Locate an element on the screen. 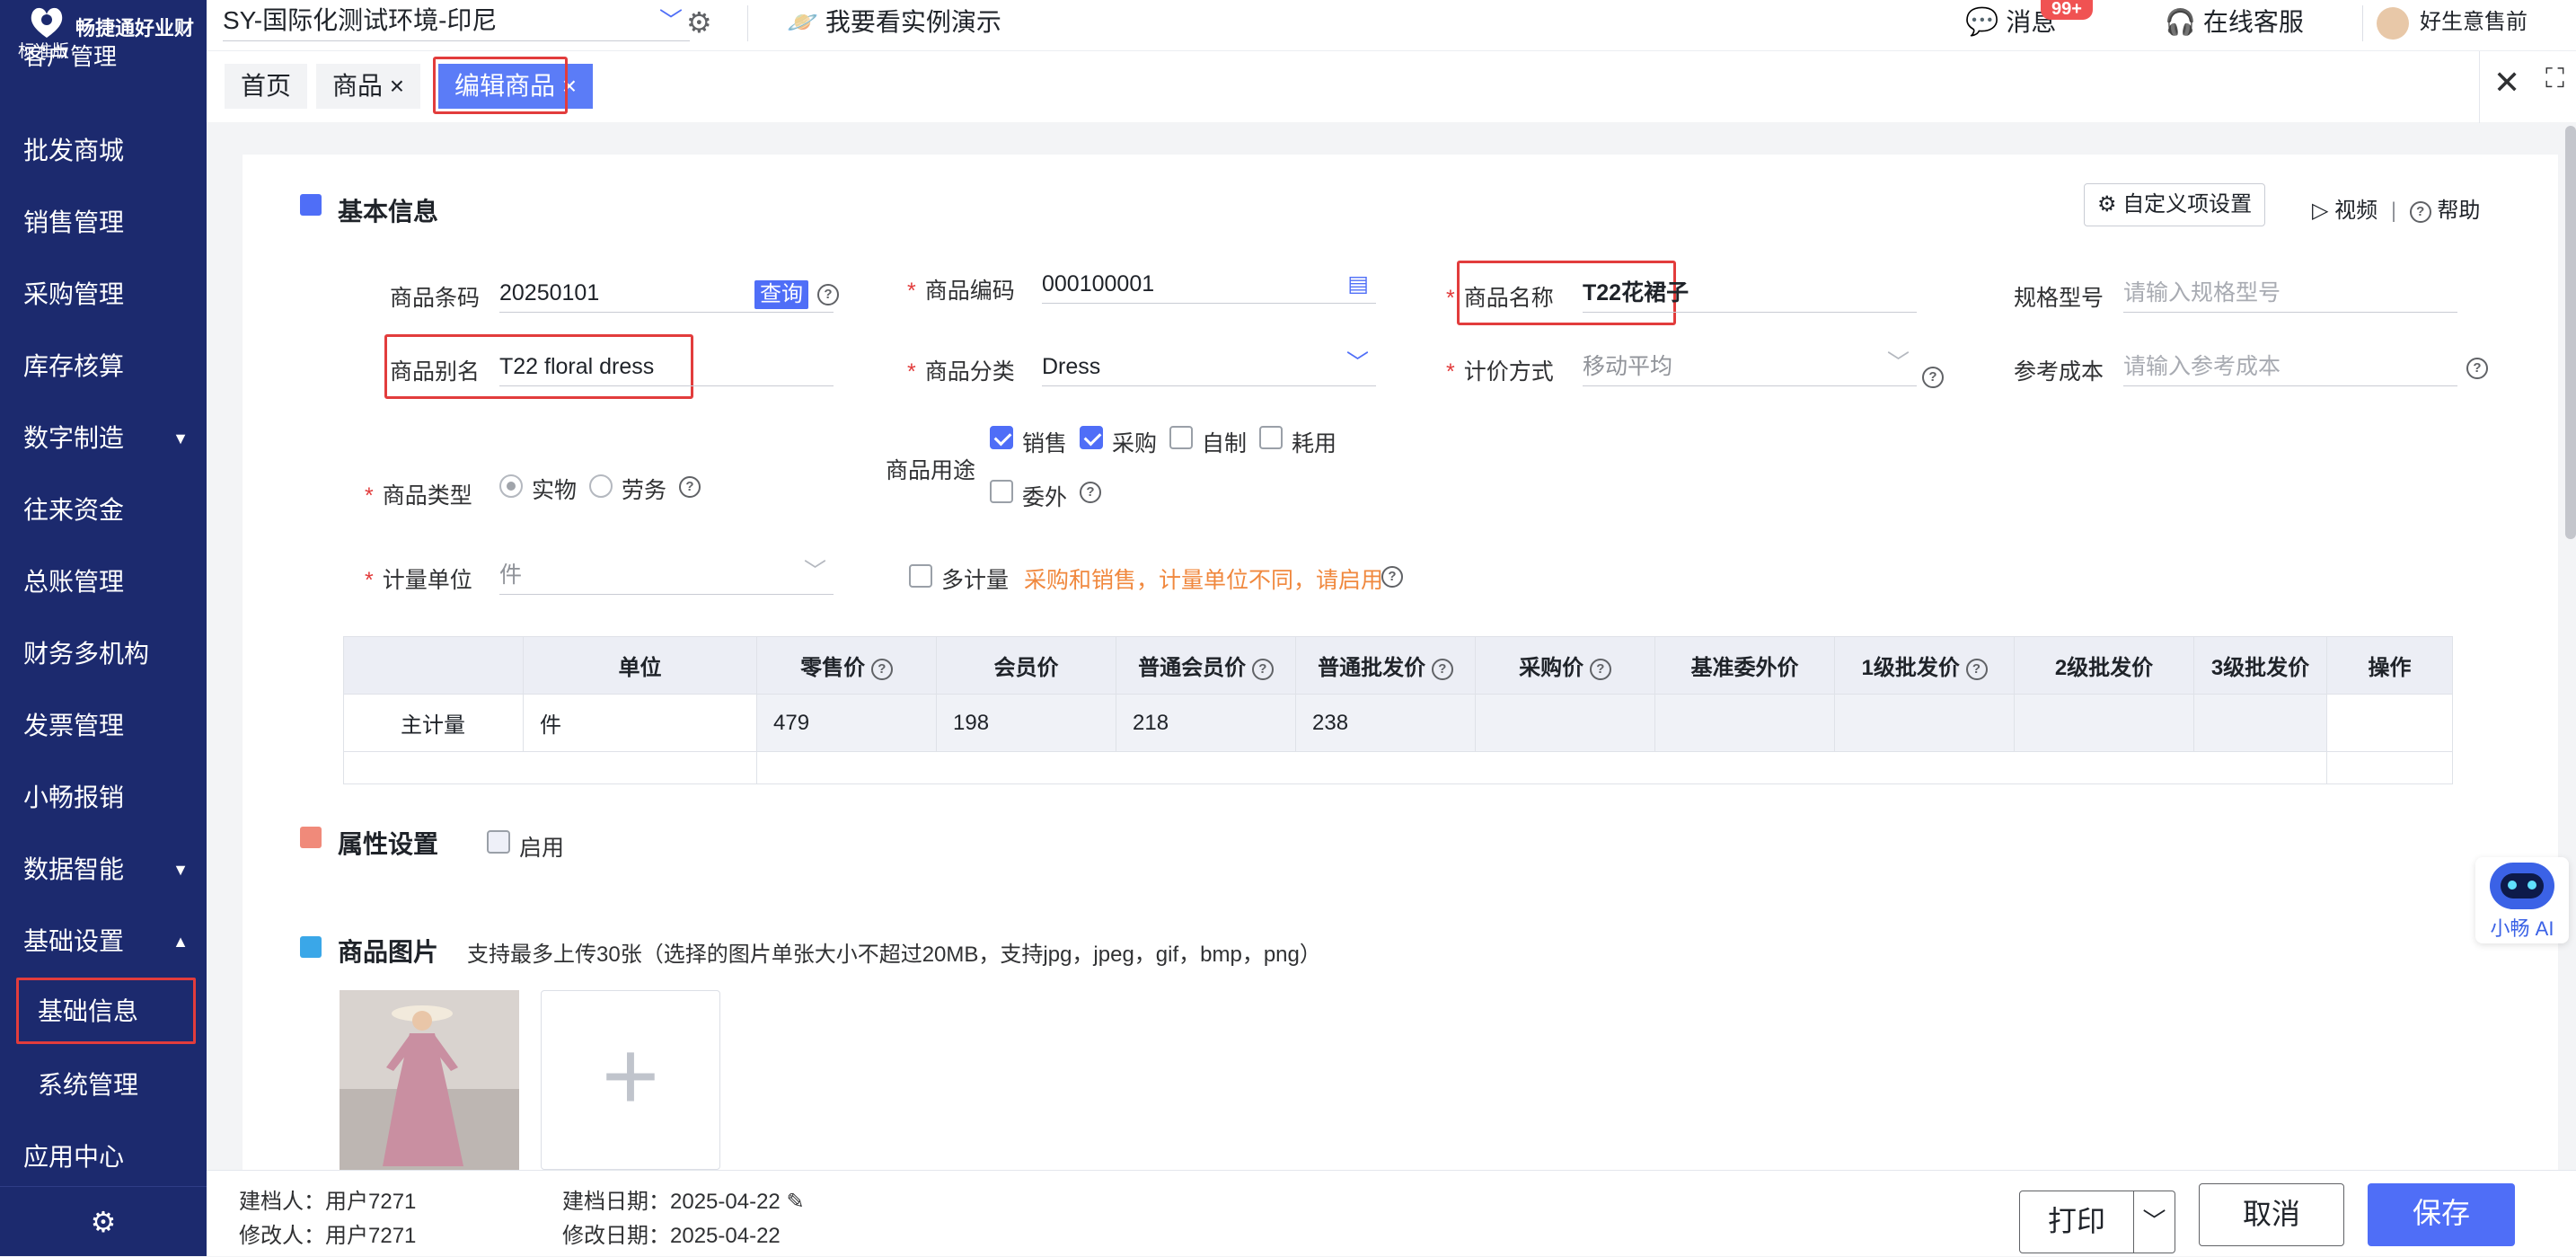  attr-enable-checkbox is located at coordinates (498, 842).